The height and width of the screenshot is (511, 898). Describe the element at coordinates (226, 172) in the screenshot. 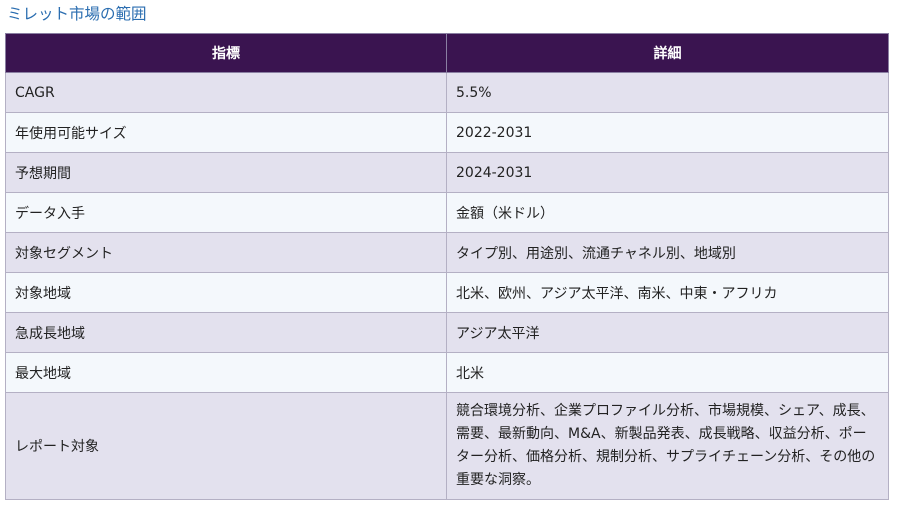

I see `row-label: 予想期間` at that location.